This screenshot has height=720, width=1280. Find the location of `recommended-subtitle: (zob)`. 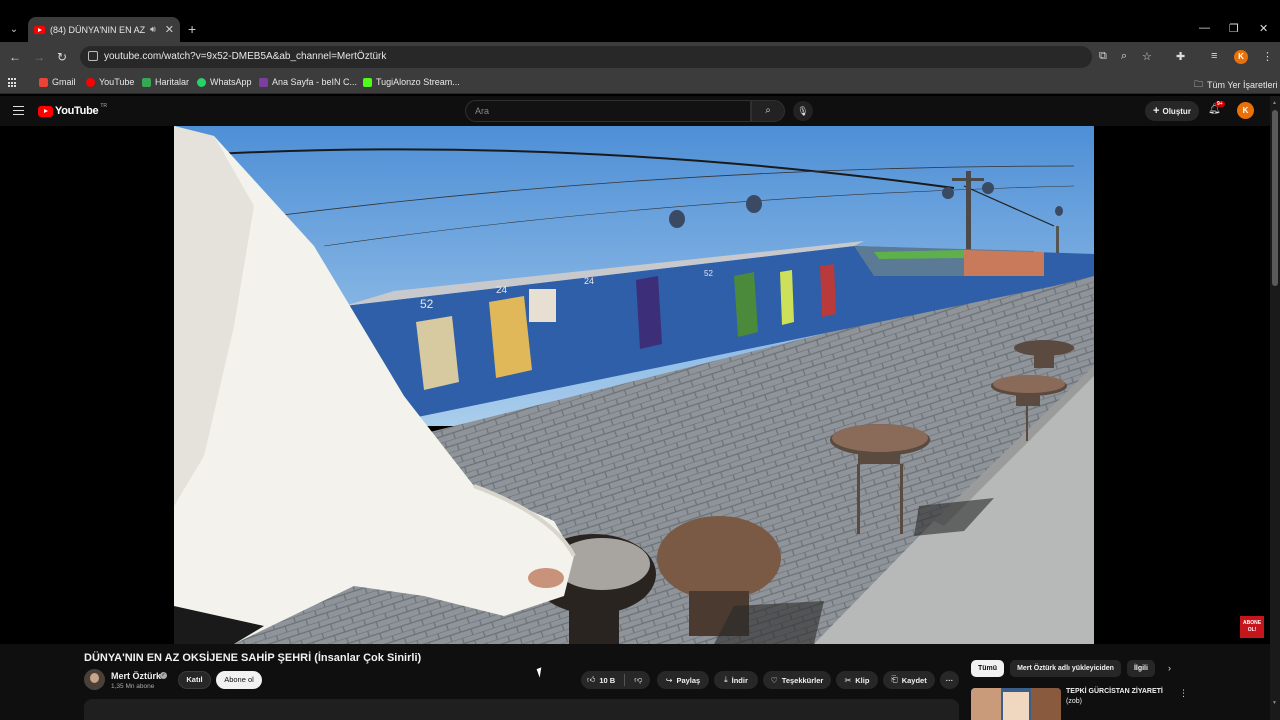

recommended-subtitle: (zob) is located at coordinates (1074, 701).